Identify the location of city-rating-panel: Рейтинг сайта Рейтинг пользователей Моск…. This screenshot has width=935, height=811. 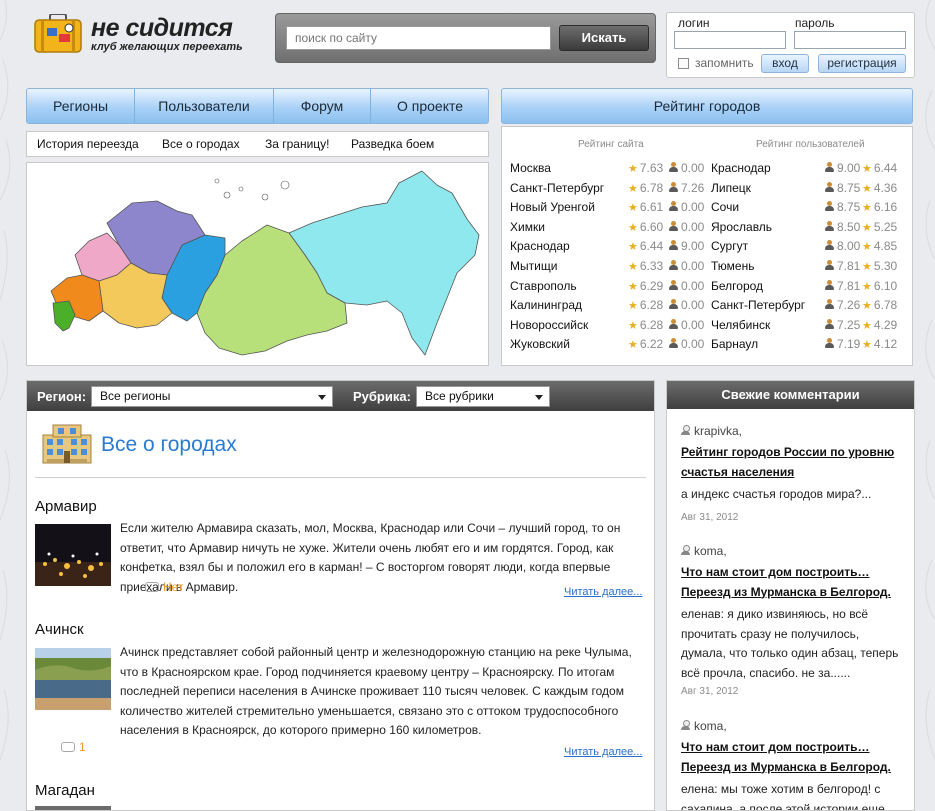
(707, 246).